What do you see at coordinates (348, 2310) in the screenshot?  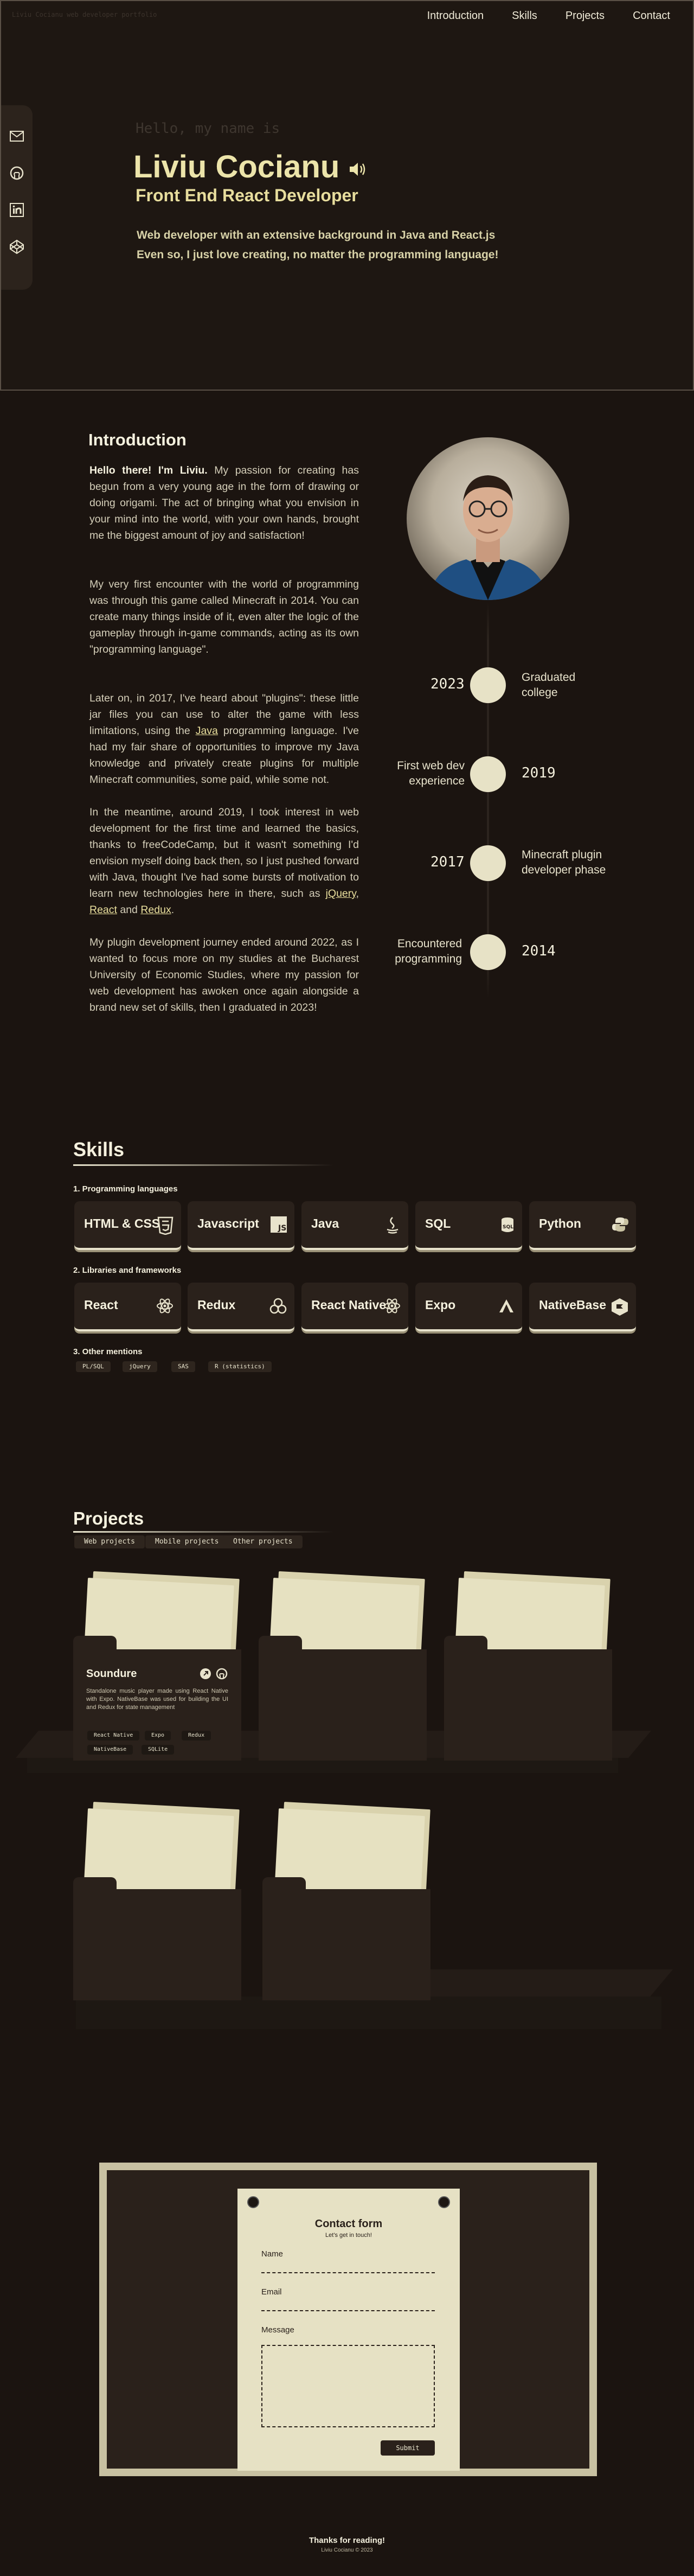 I see `email-field` at bounding box center [348, 2310].